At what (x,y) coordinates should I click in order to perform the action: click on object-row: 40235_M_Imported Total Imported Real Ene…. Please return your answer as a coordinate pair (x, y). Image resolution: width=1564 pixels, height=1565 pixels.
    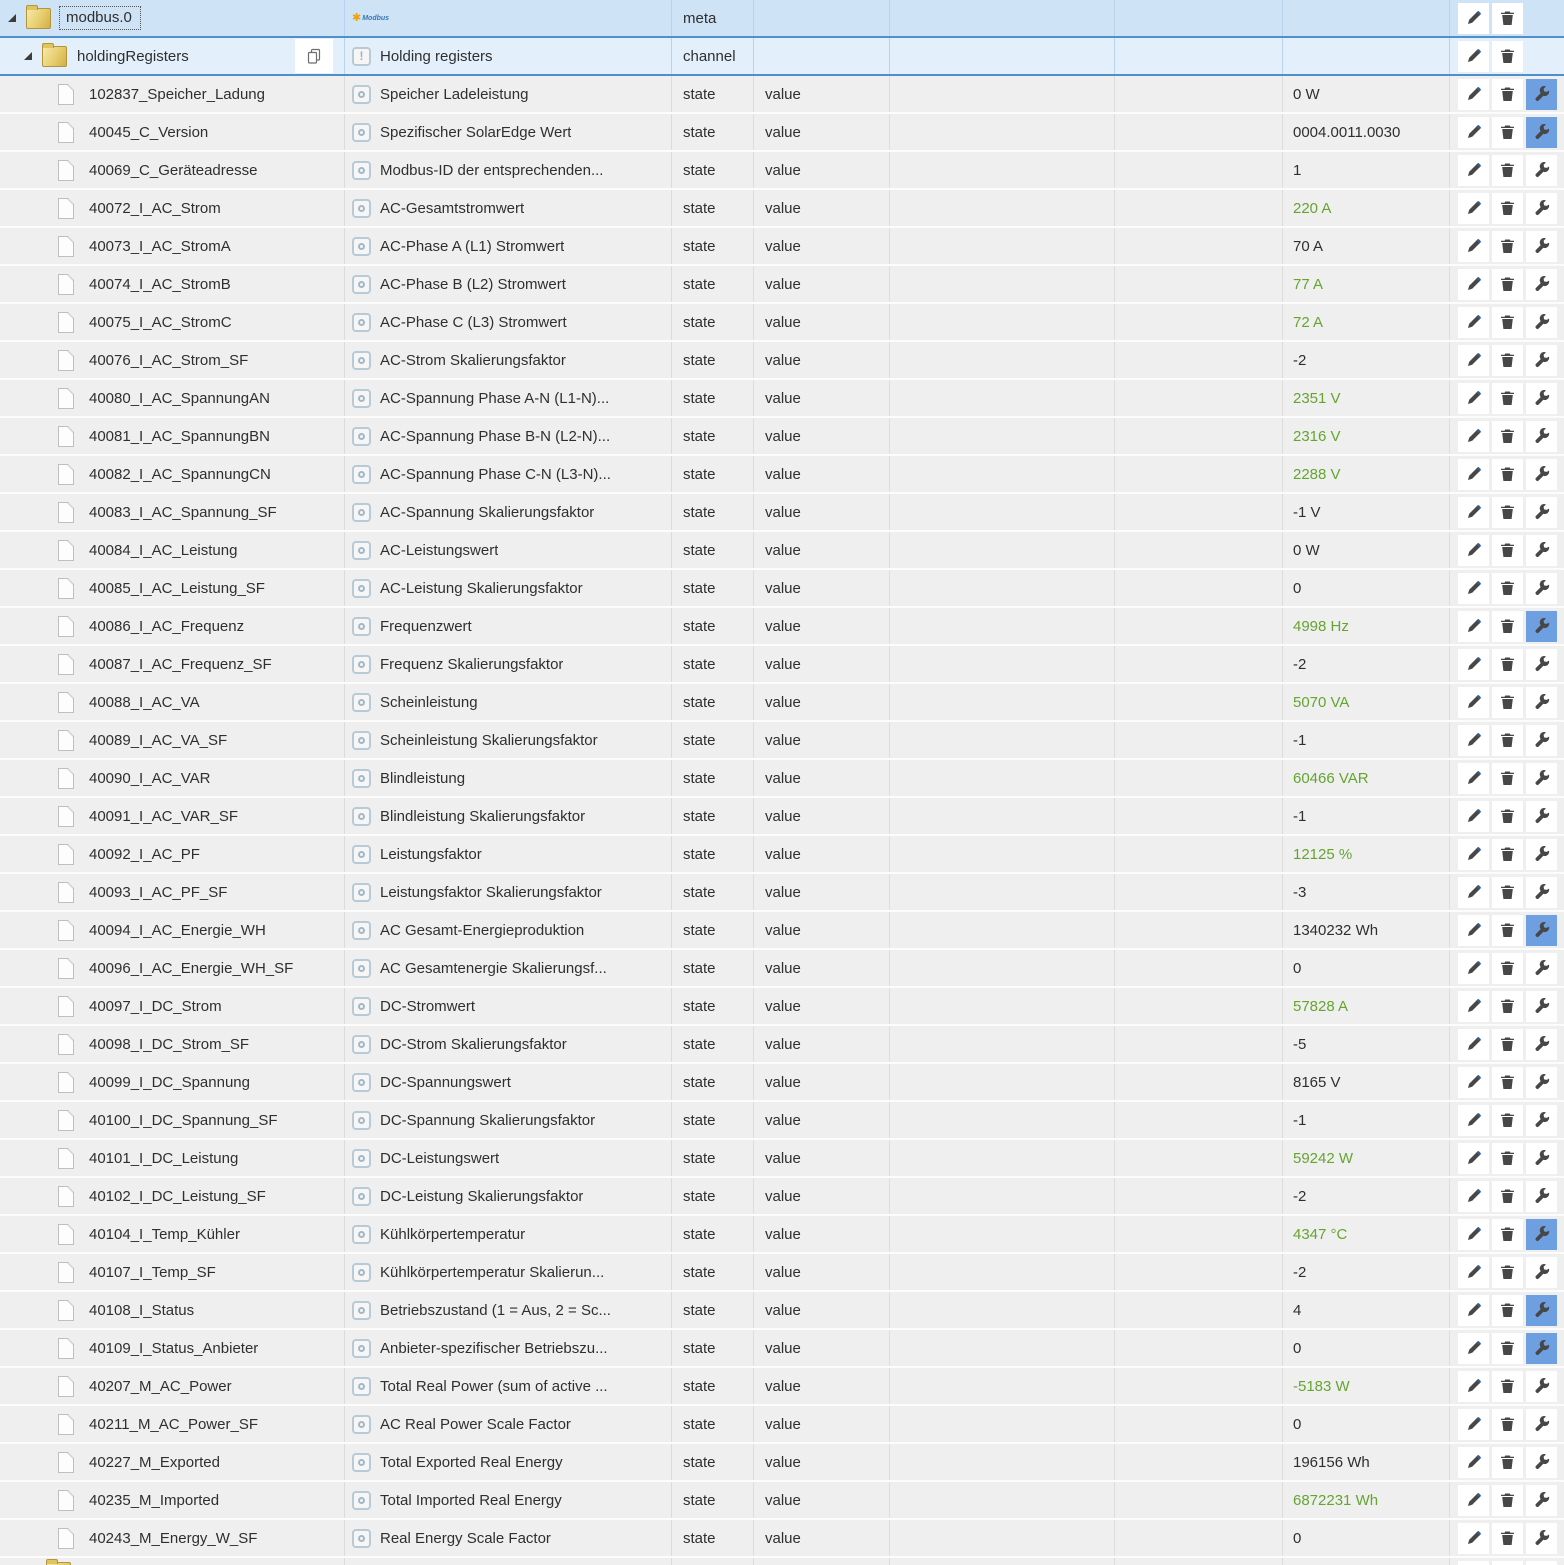
    Looking at the image, I should click on (782, 1501).